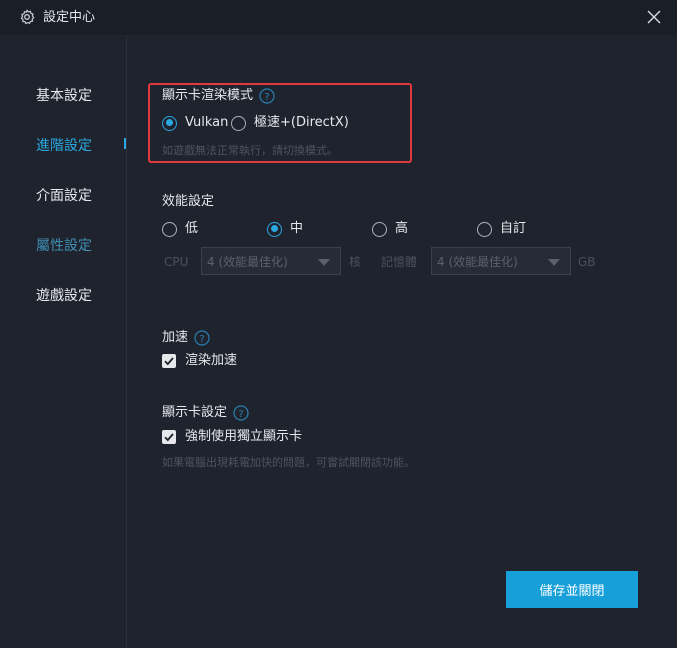 This screenshot has height=648, width=677. Describe the element at coordinates (654, 17) in the screenshot. I see `close-icon` at that location.